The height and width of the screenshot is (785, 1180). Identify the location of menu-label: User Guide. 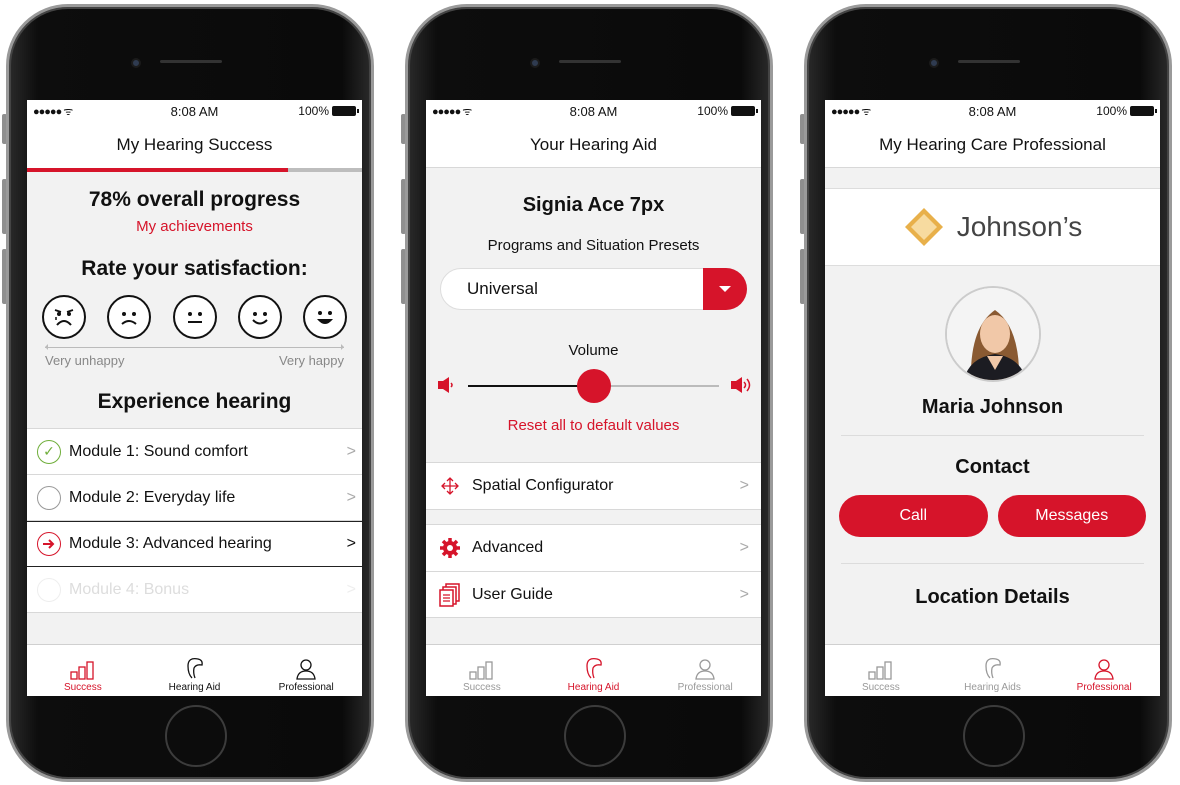
(512, 594).